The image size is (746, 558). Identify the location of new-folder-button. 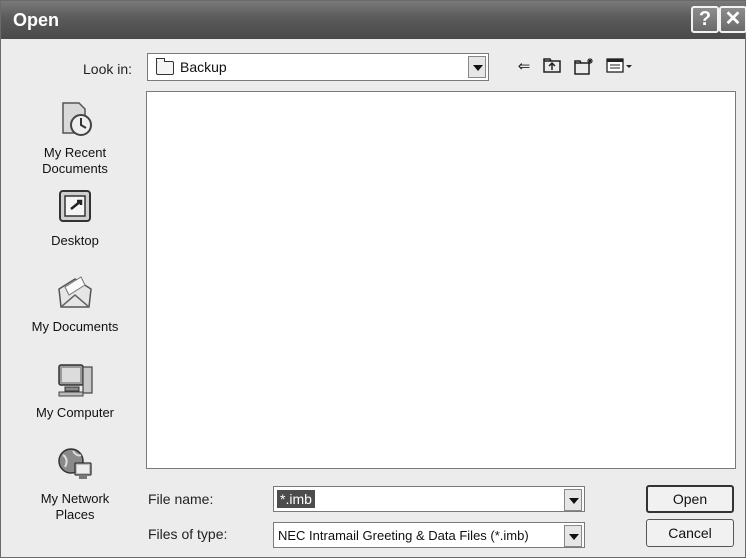
(584, 67).